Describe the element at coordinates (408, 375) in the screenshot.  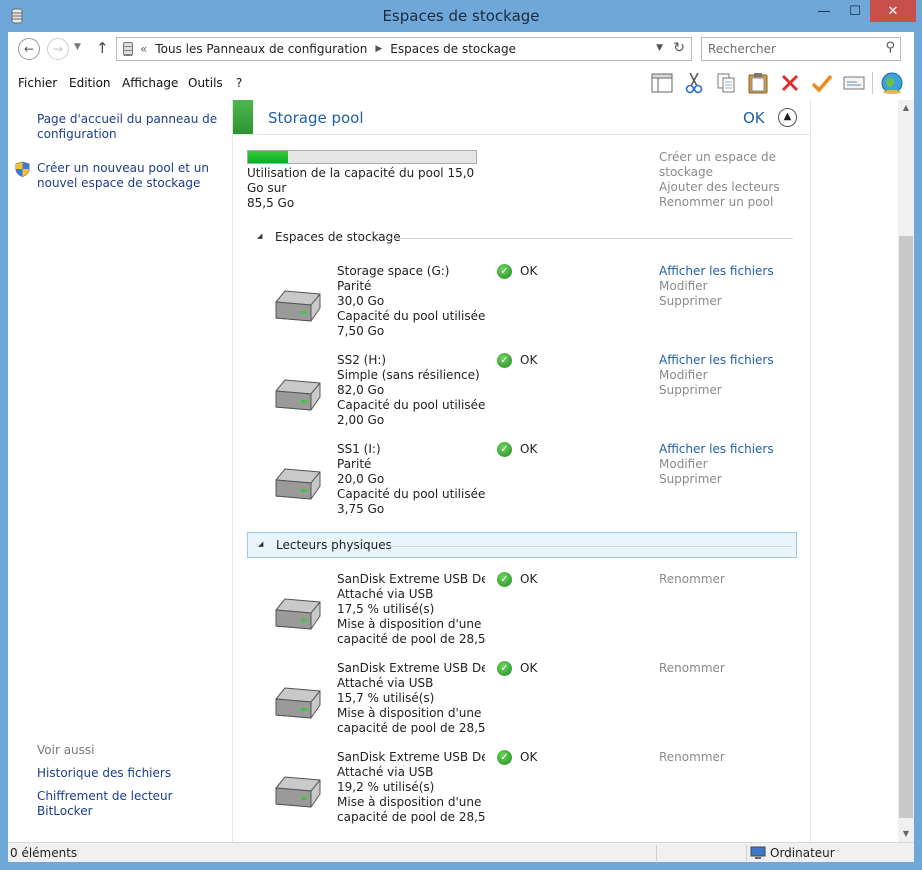
I see `space-type: Simple (sans résilience)` at that location.